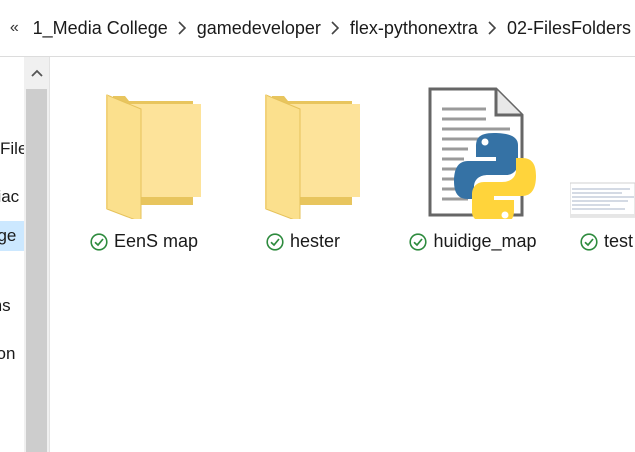  Describe the element at coordinates (315, 241) in the screenshot. I see `file-name: hester` at that location.